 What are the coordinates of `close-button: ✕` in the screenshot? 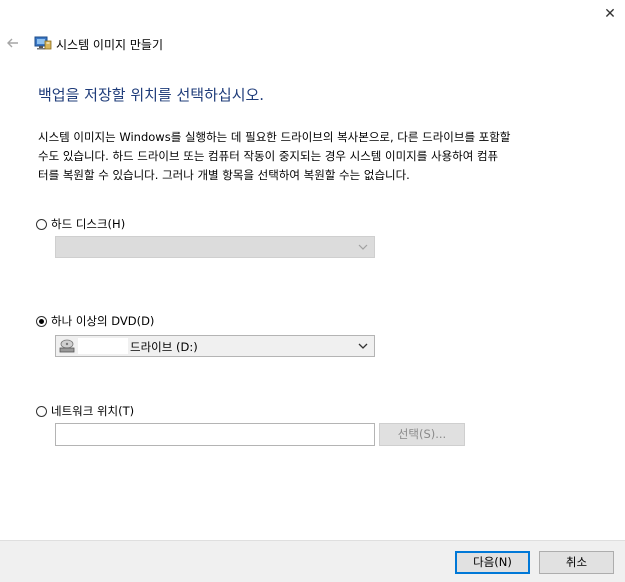 It's located at (610, 14).